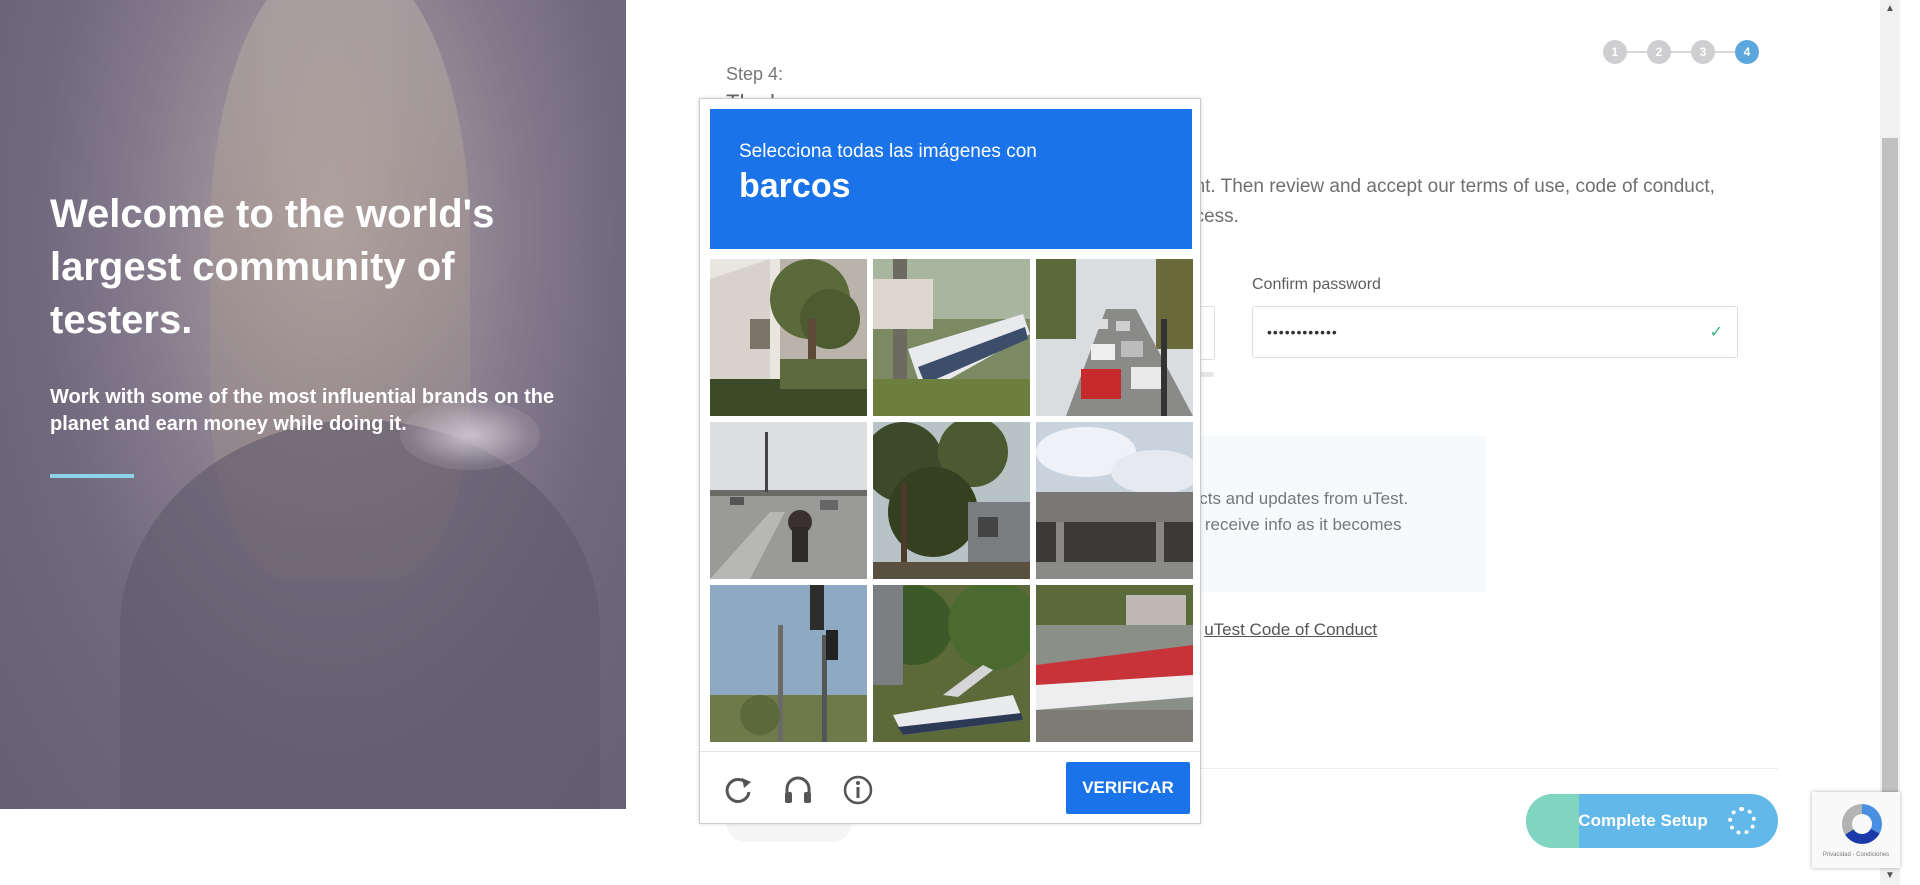 The image size is (1920, 885). I want to click on complete-setup-button: Complete Setup, so click(1652, 821).